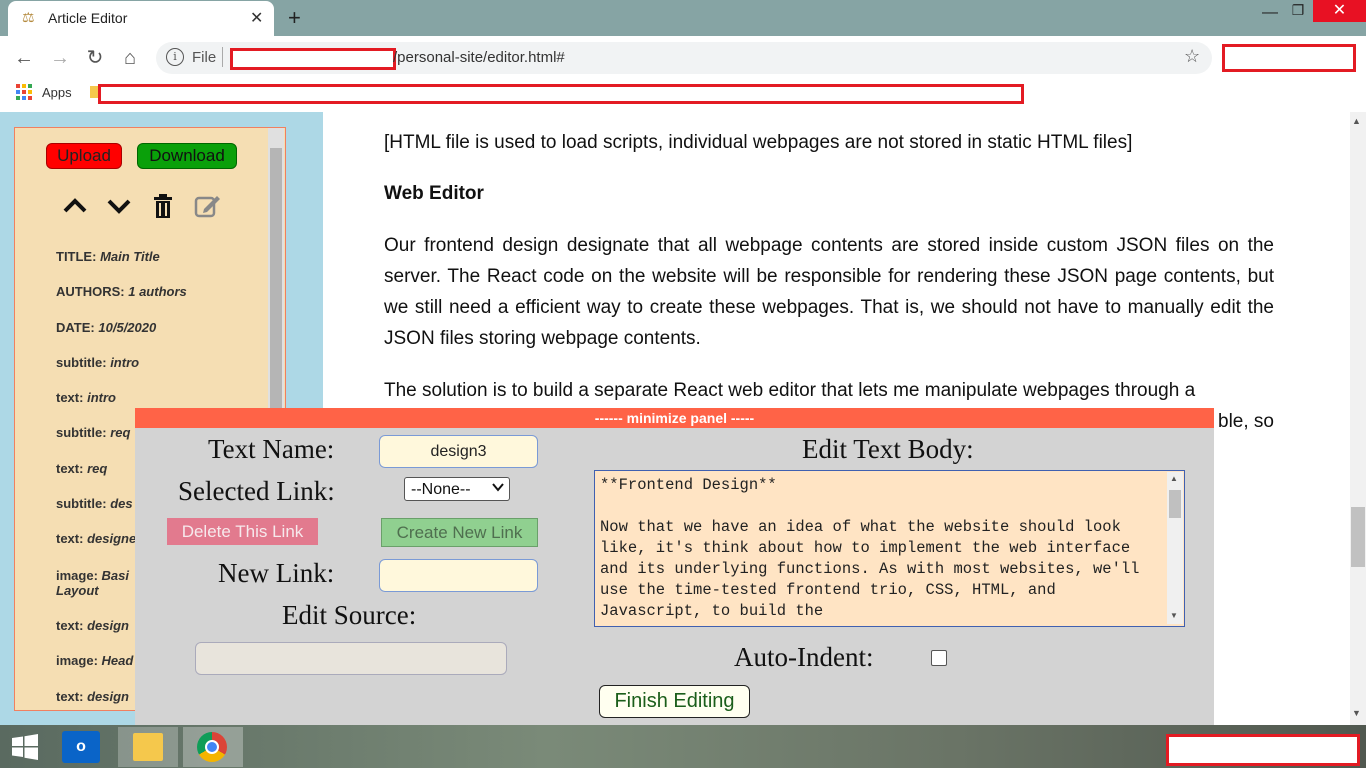 This screenshot has height=768, width=1366. What do you see at coordinates (276, 573) in the screenshot?
I see `new-link-label: New Link:` at bounding box center [276, 573].